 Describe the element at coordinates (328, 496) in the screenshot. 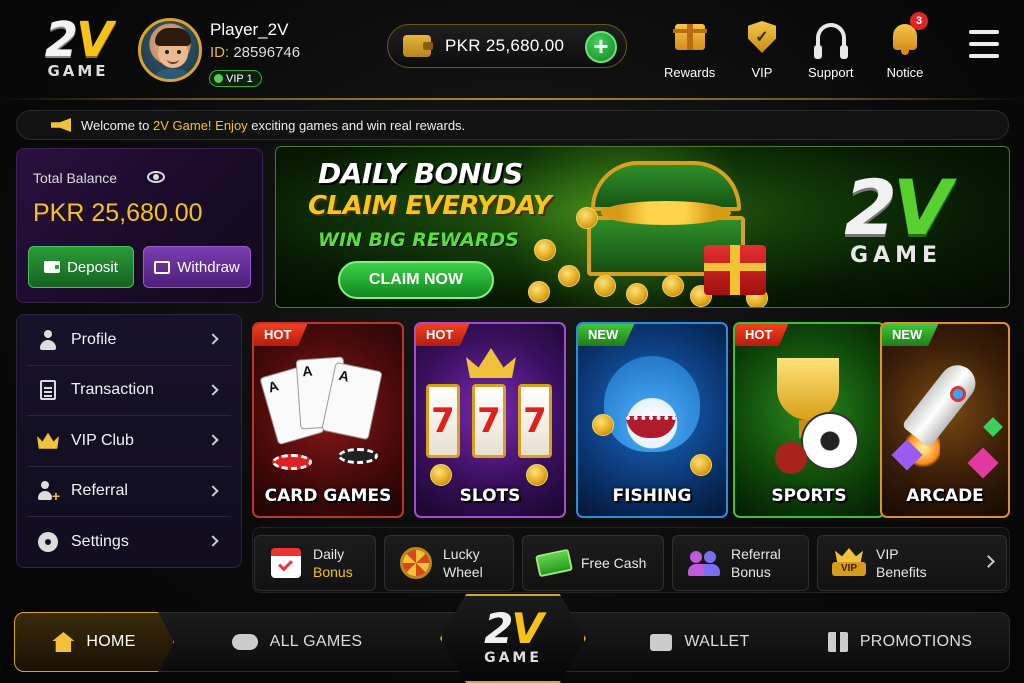

I see `game-name: CARD GAMES` at that location.